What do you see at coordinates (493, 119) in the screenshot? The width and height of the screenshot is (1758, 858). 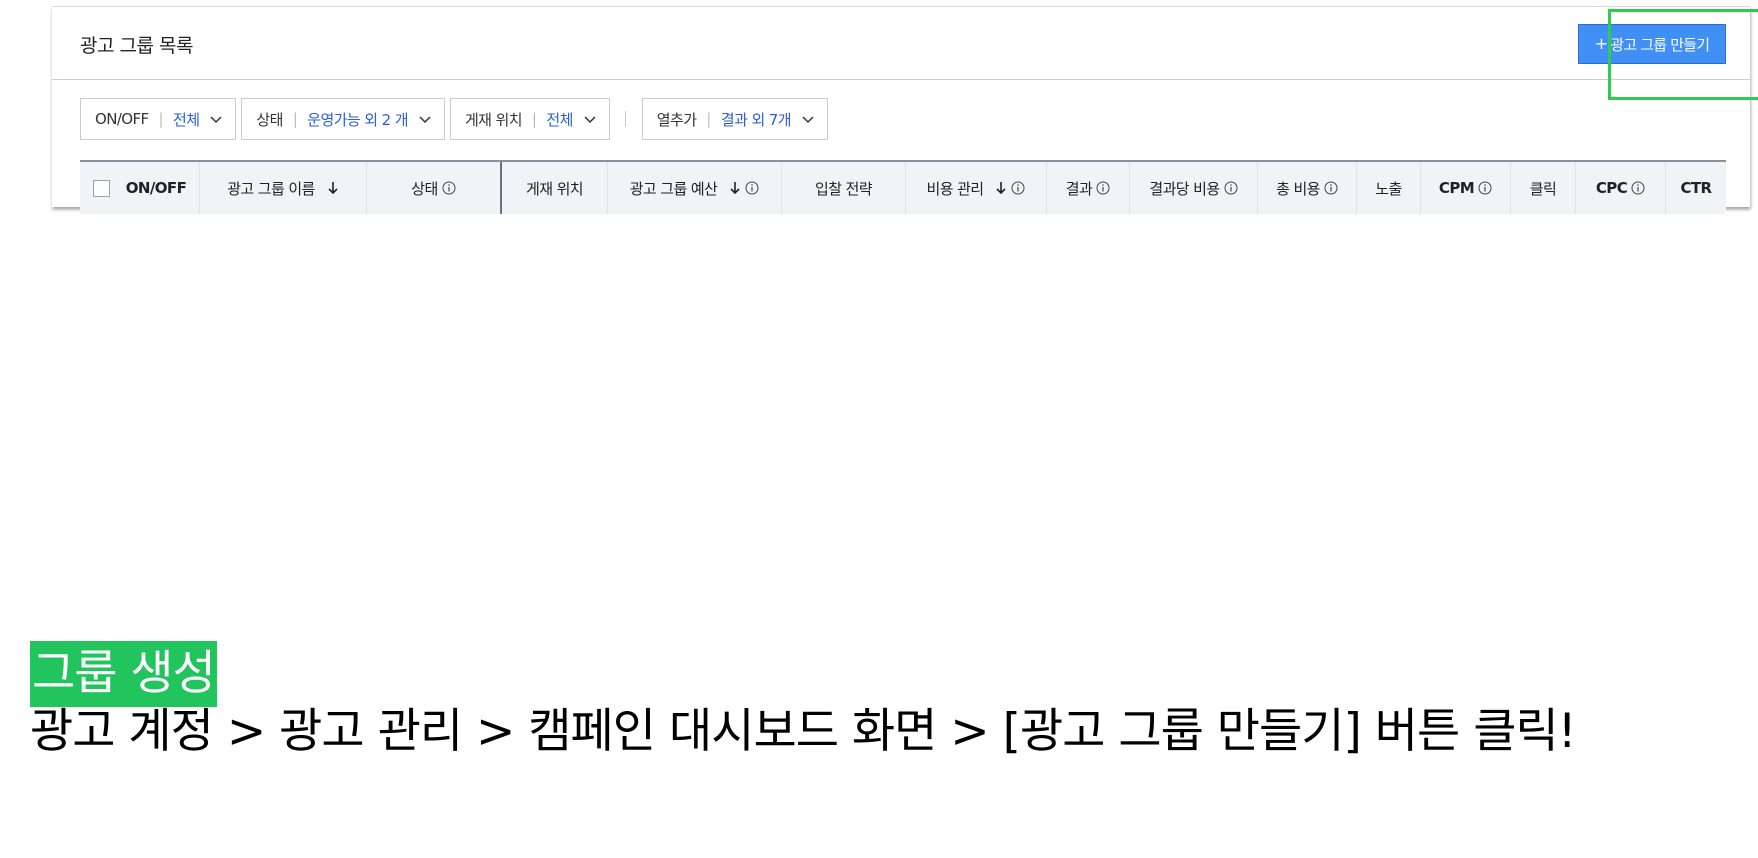 I see `filter-label: 게재 위치` at bounding box center [493, 119].